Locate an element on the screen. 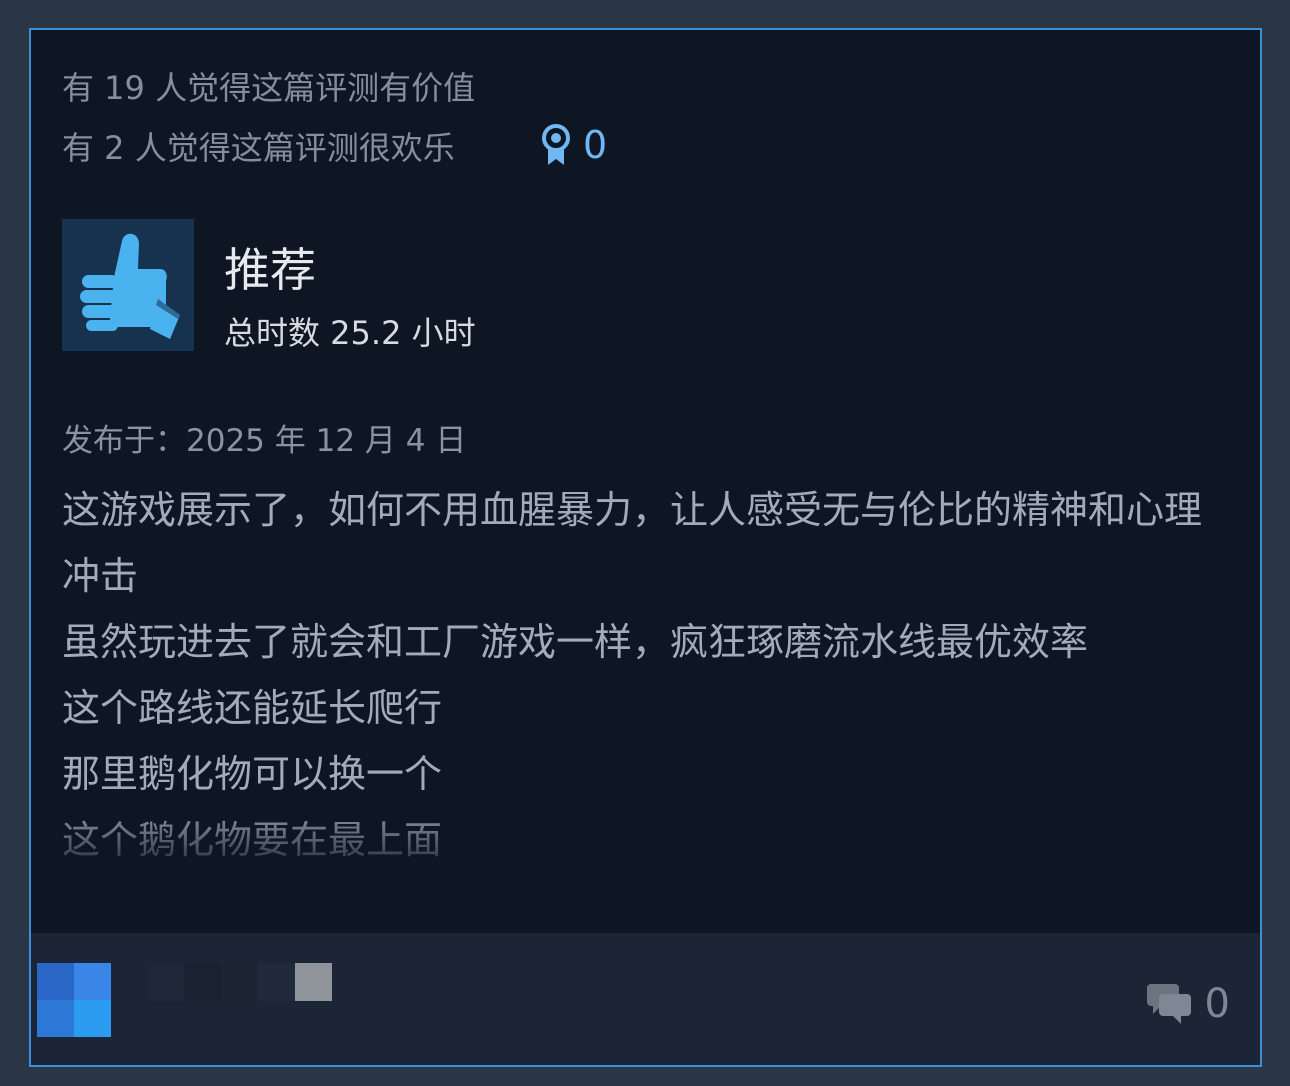 This screenshot has width=1290, height=1086. recommend-thumb-icon is located at coordinates (128, 285).